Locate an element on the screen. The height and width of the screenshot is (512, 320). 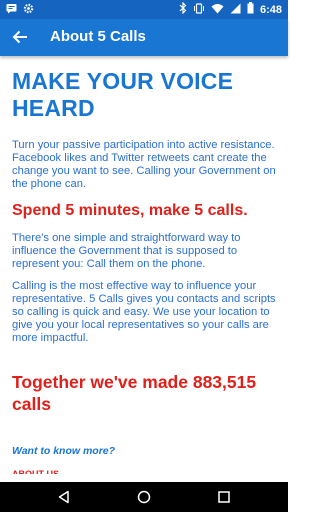
status-clock: 6:48 is located at coordinates (270, 9).